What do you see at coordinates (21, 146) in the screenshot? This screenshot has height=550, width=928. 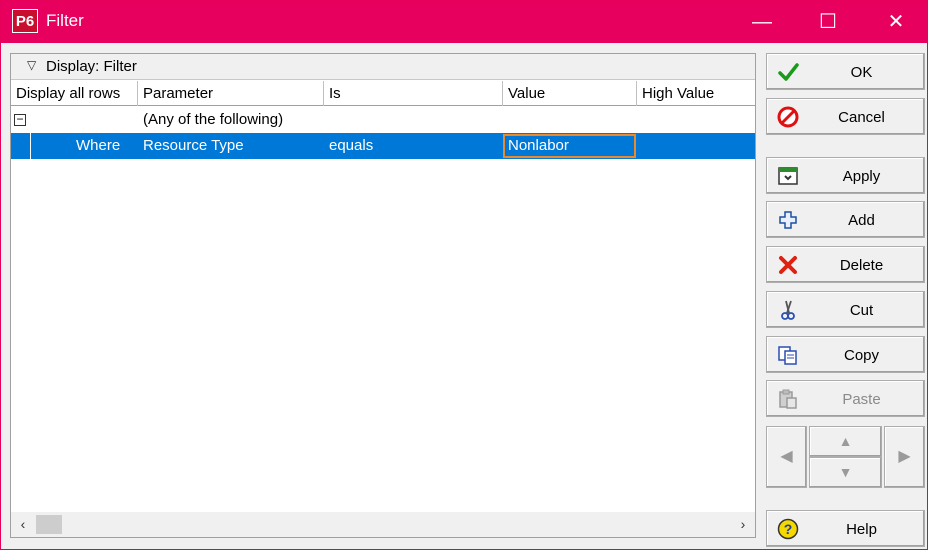 I see `row-indent-marker` at bounding box center [21, 146].